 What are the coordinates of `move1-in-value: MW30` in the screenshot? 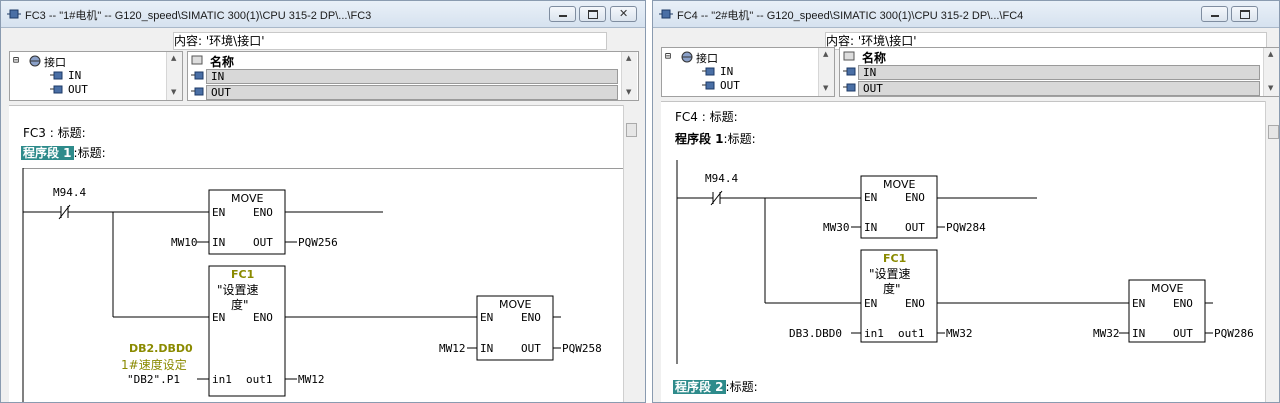 It's located at (836, 227).